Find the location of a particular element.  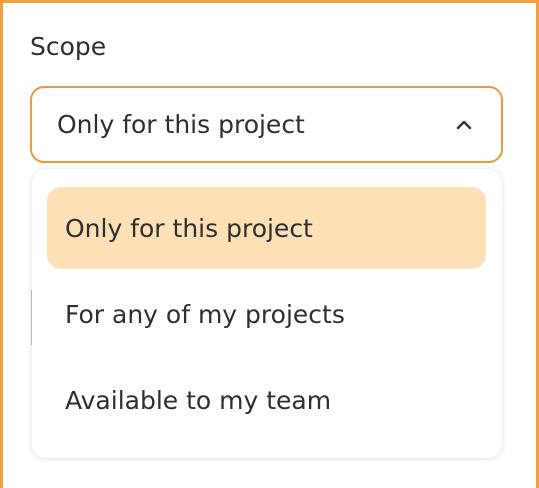

scope-select: Only for this project is located at coordinates (266, 124).